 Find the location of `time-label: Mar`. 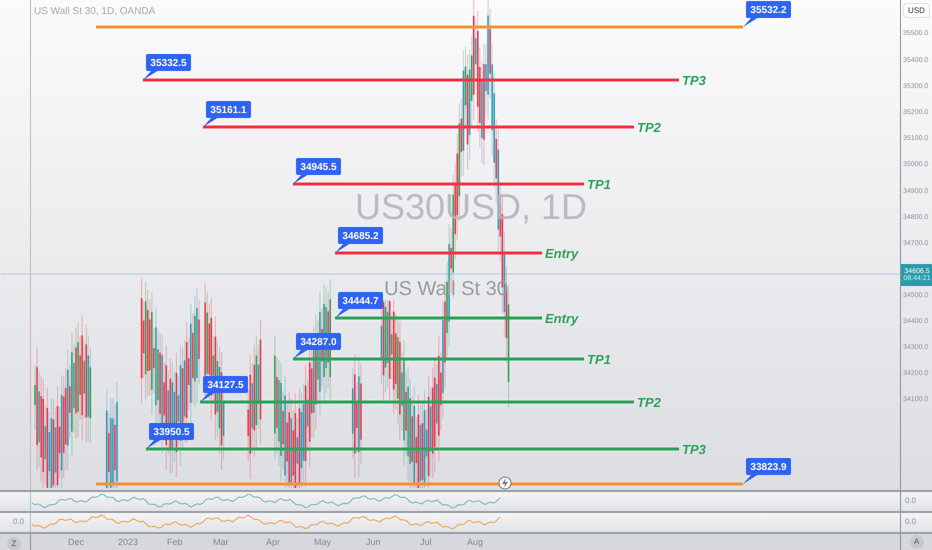

time-label: Mar is located at coordinates (220, 542).